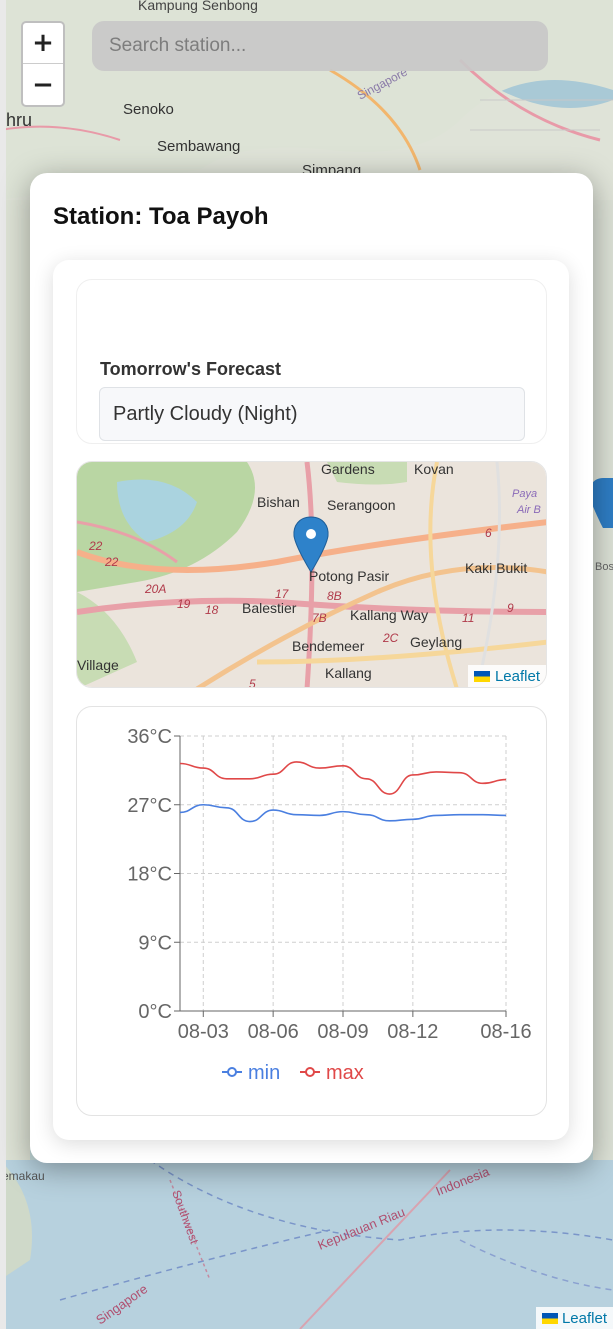  Describe the element at coordinates (328, 646) in the screenshot. I see `mini-map-label: Bendemeer` at that location.